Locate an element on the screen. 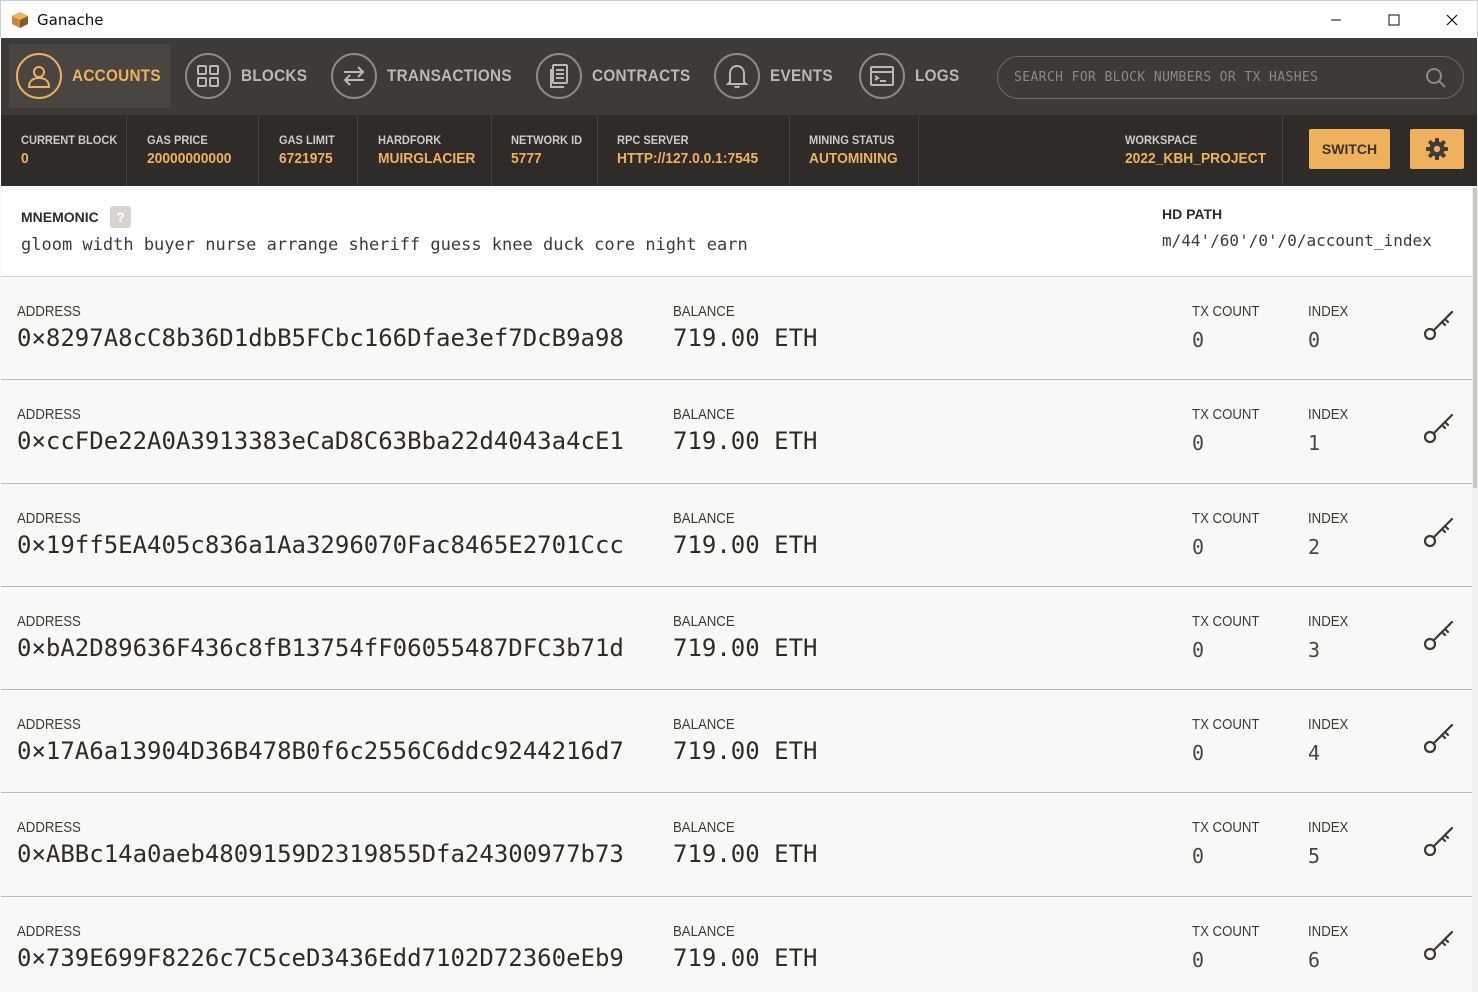  close-button is located at coordinates (1450, 20).